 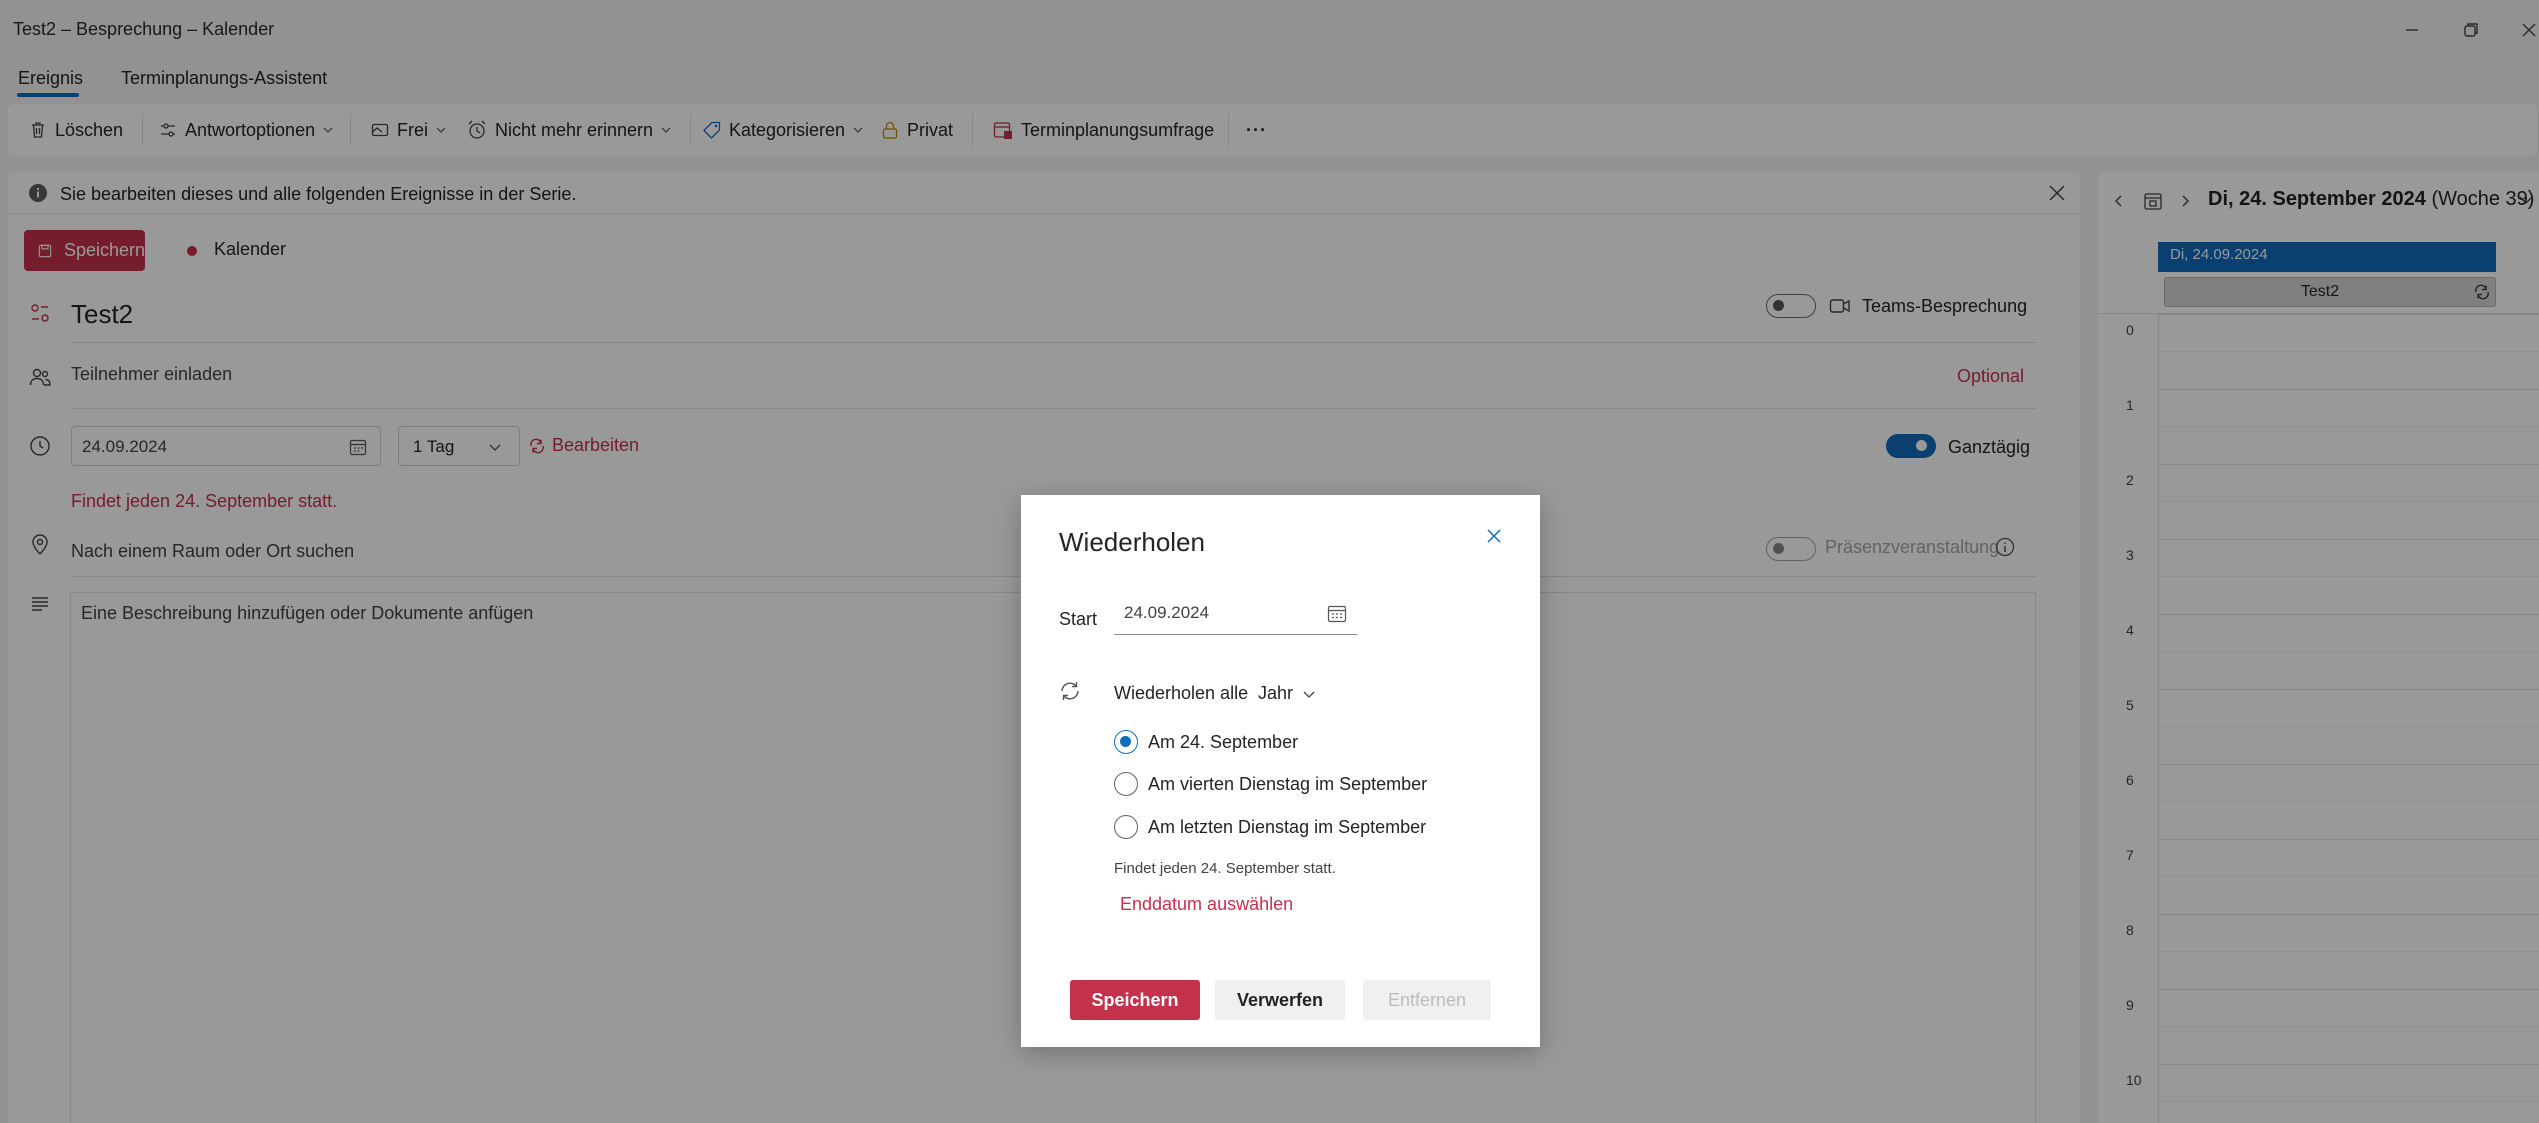 I want to click on repeat-option-label: Am 24. September, so click(x=1223, y=741).